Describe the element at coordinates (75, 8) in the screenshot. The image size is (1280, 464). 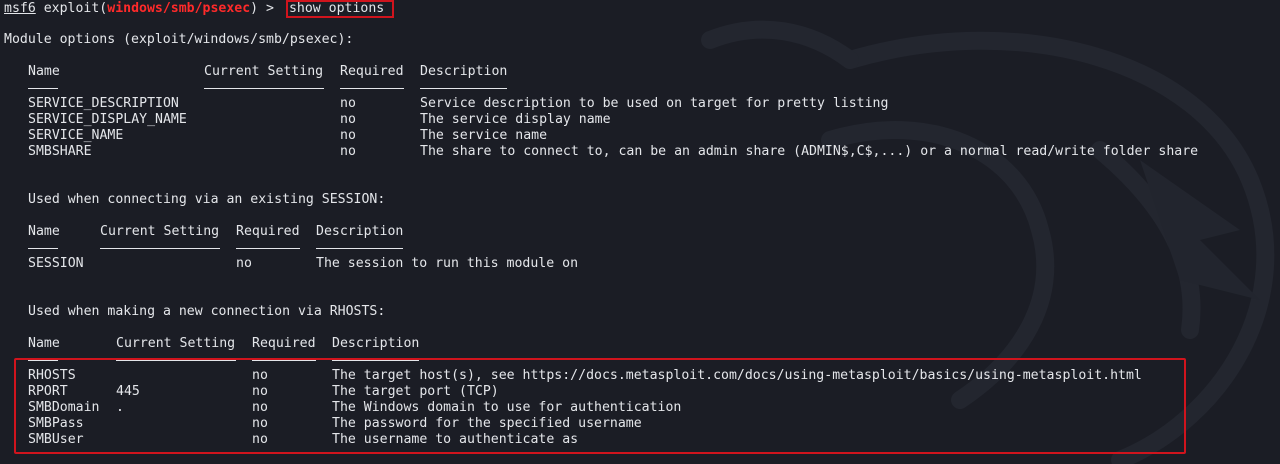
I see `prompt-module-prefix: exploit(` at that location.